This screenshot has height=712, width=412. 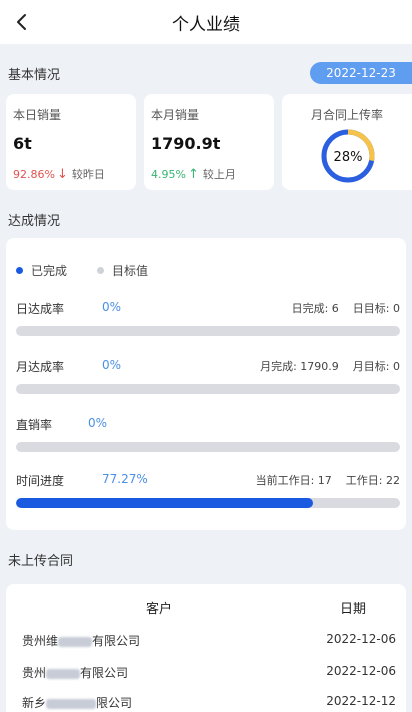 I want to click on header-customer: 客户, so click(x=159, y=609).